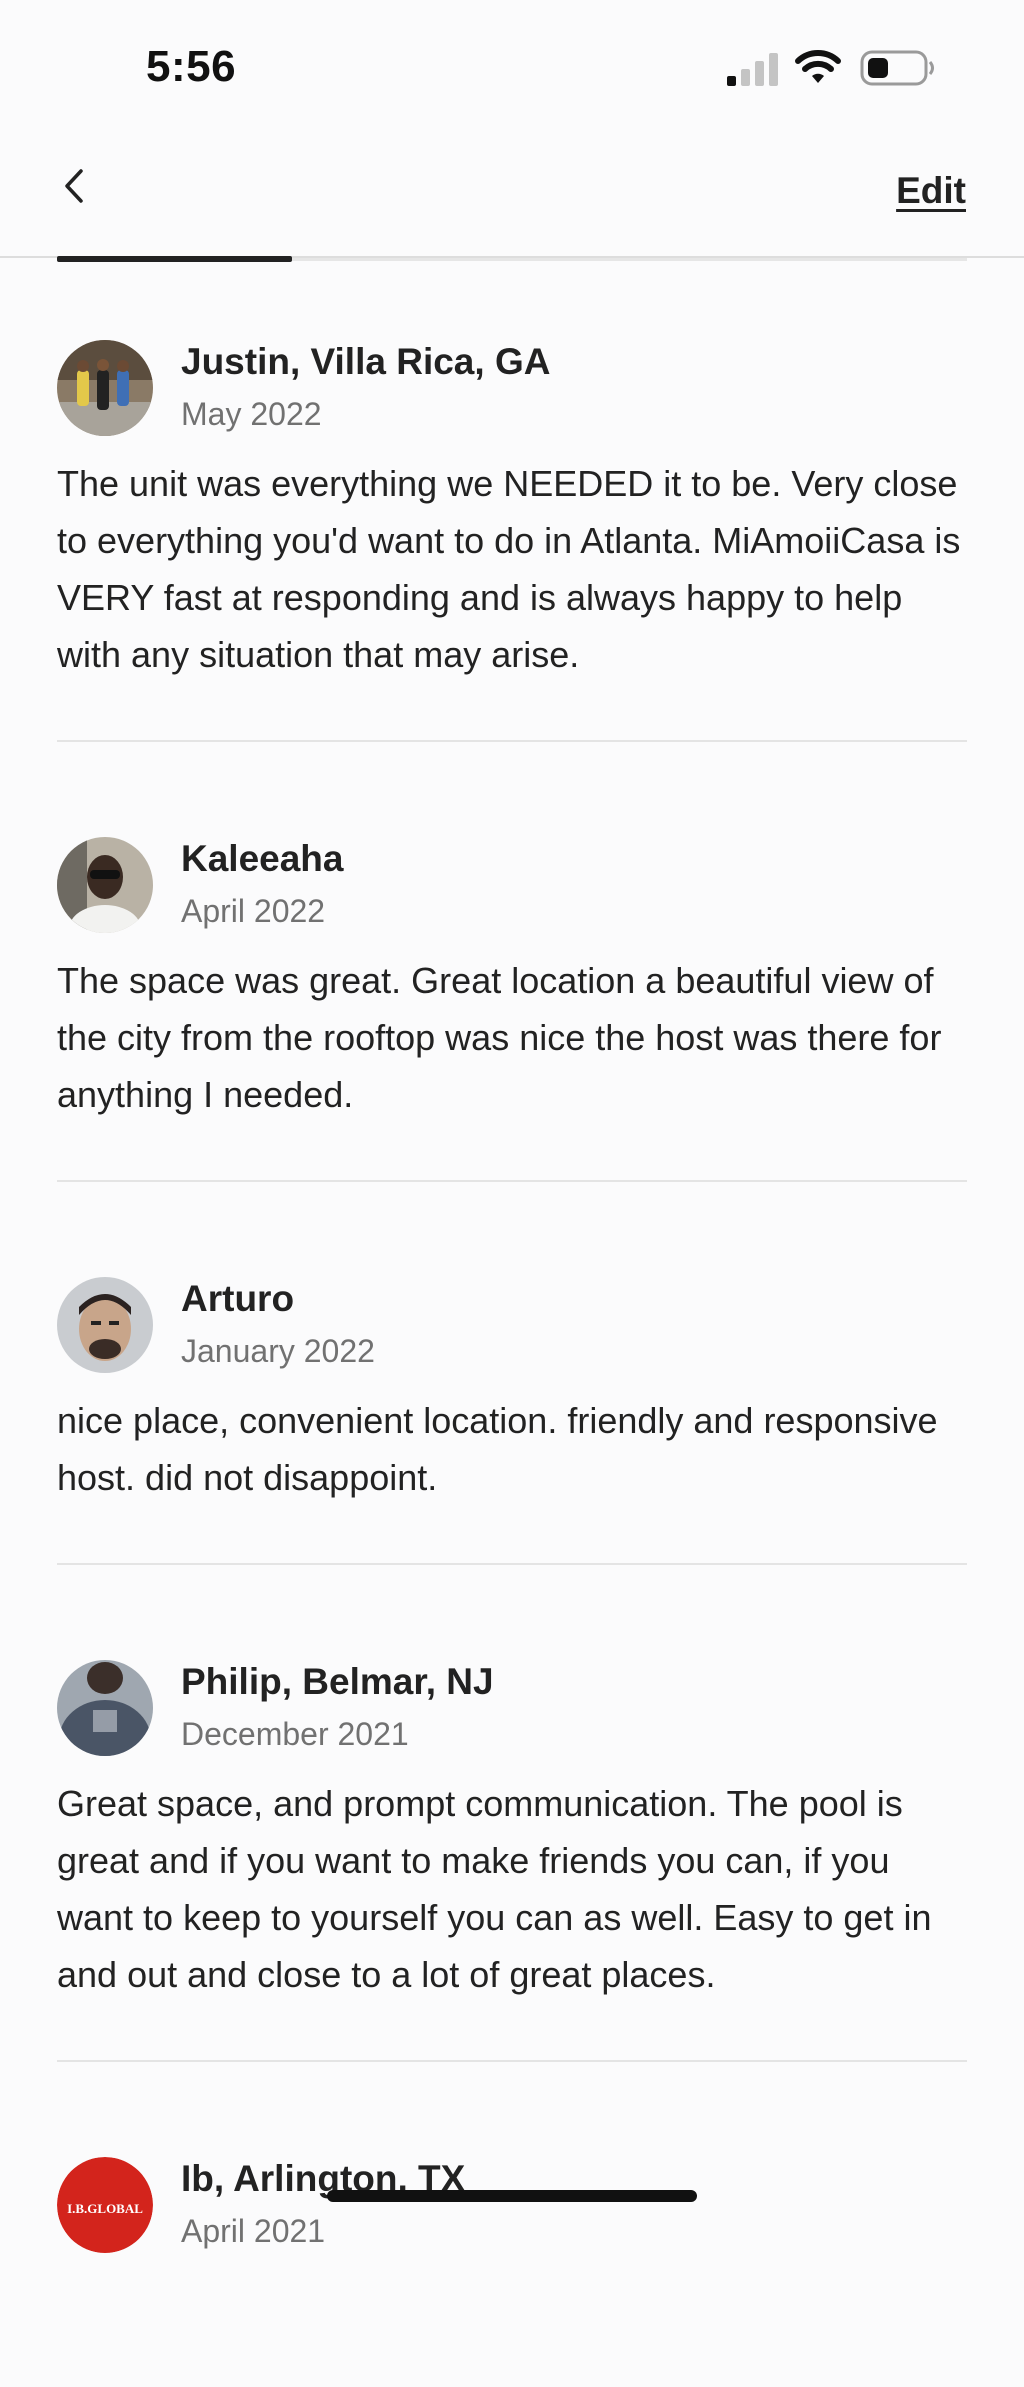 The image size is (1024, 2387). I want to click on chevron-left-icon, so click(74, 186).